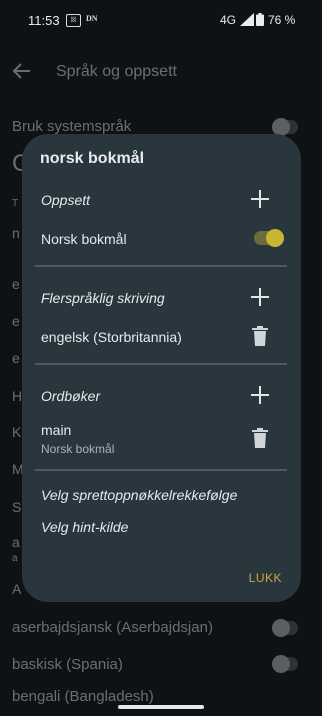 This screenshot has width=322, height=716. I want to click on multilingual-item-label: engelsk (Storbritannia), so click(111, 337).